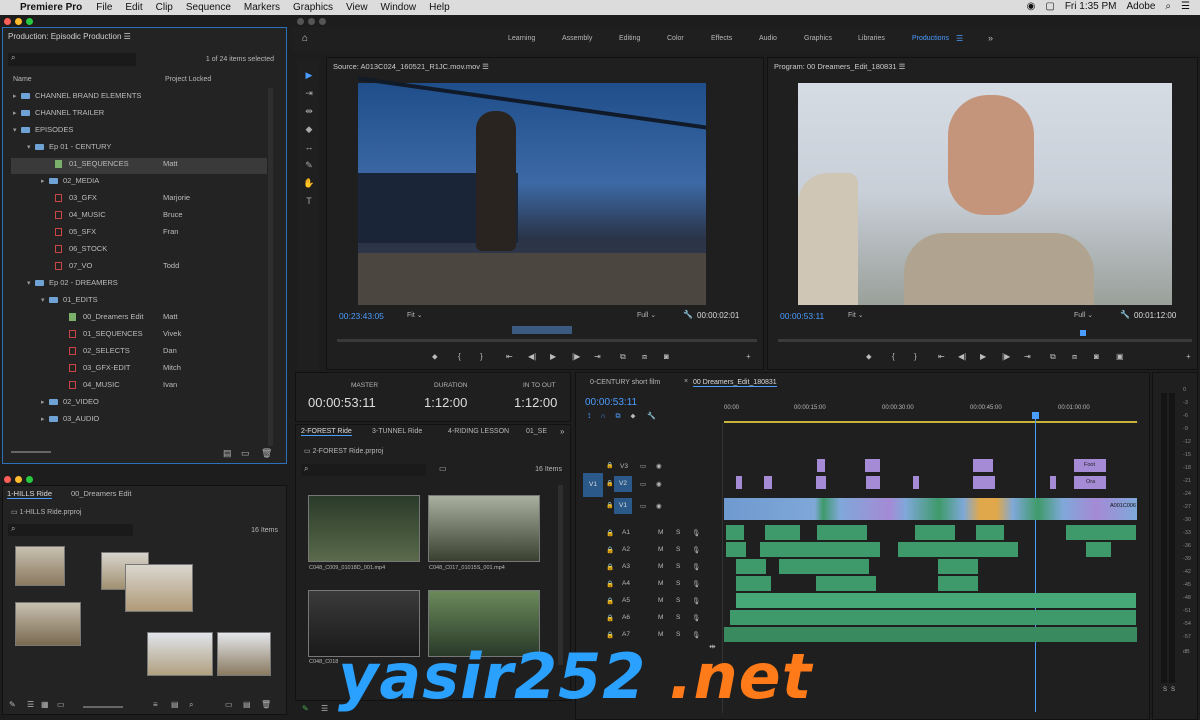 The image size is (1200, 720). I want to click on automate-icon: ▤, so click(175, 704).